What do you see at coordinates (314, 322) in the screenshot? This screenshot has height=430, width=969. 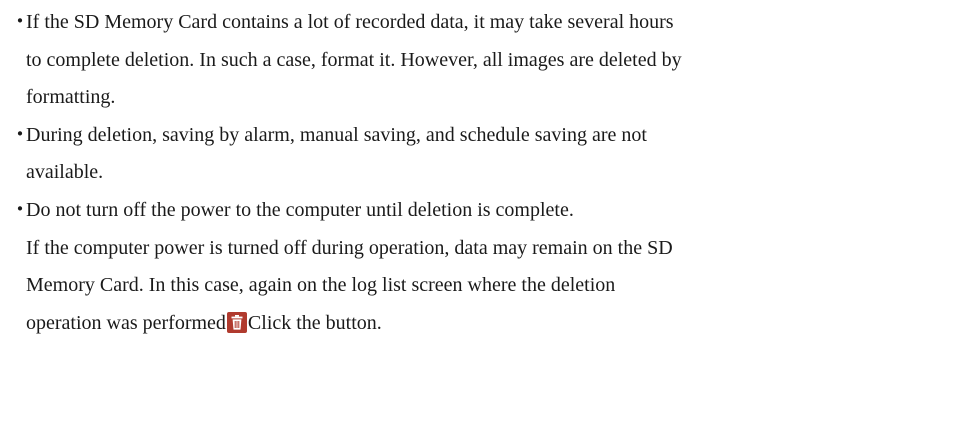 I see `note-text-after-icon: Click the button.` at bounding box center [314, 322].